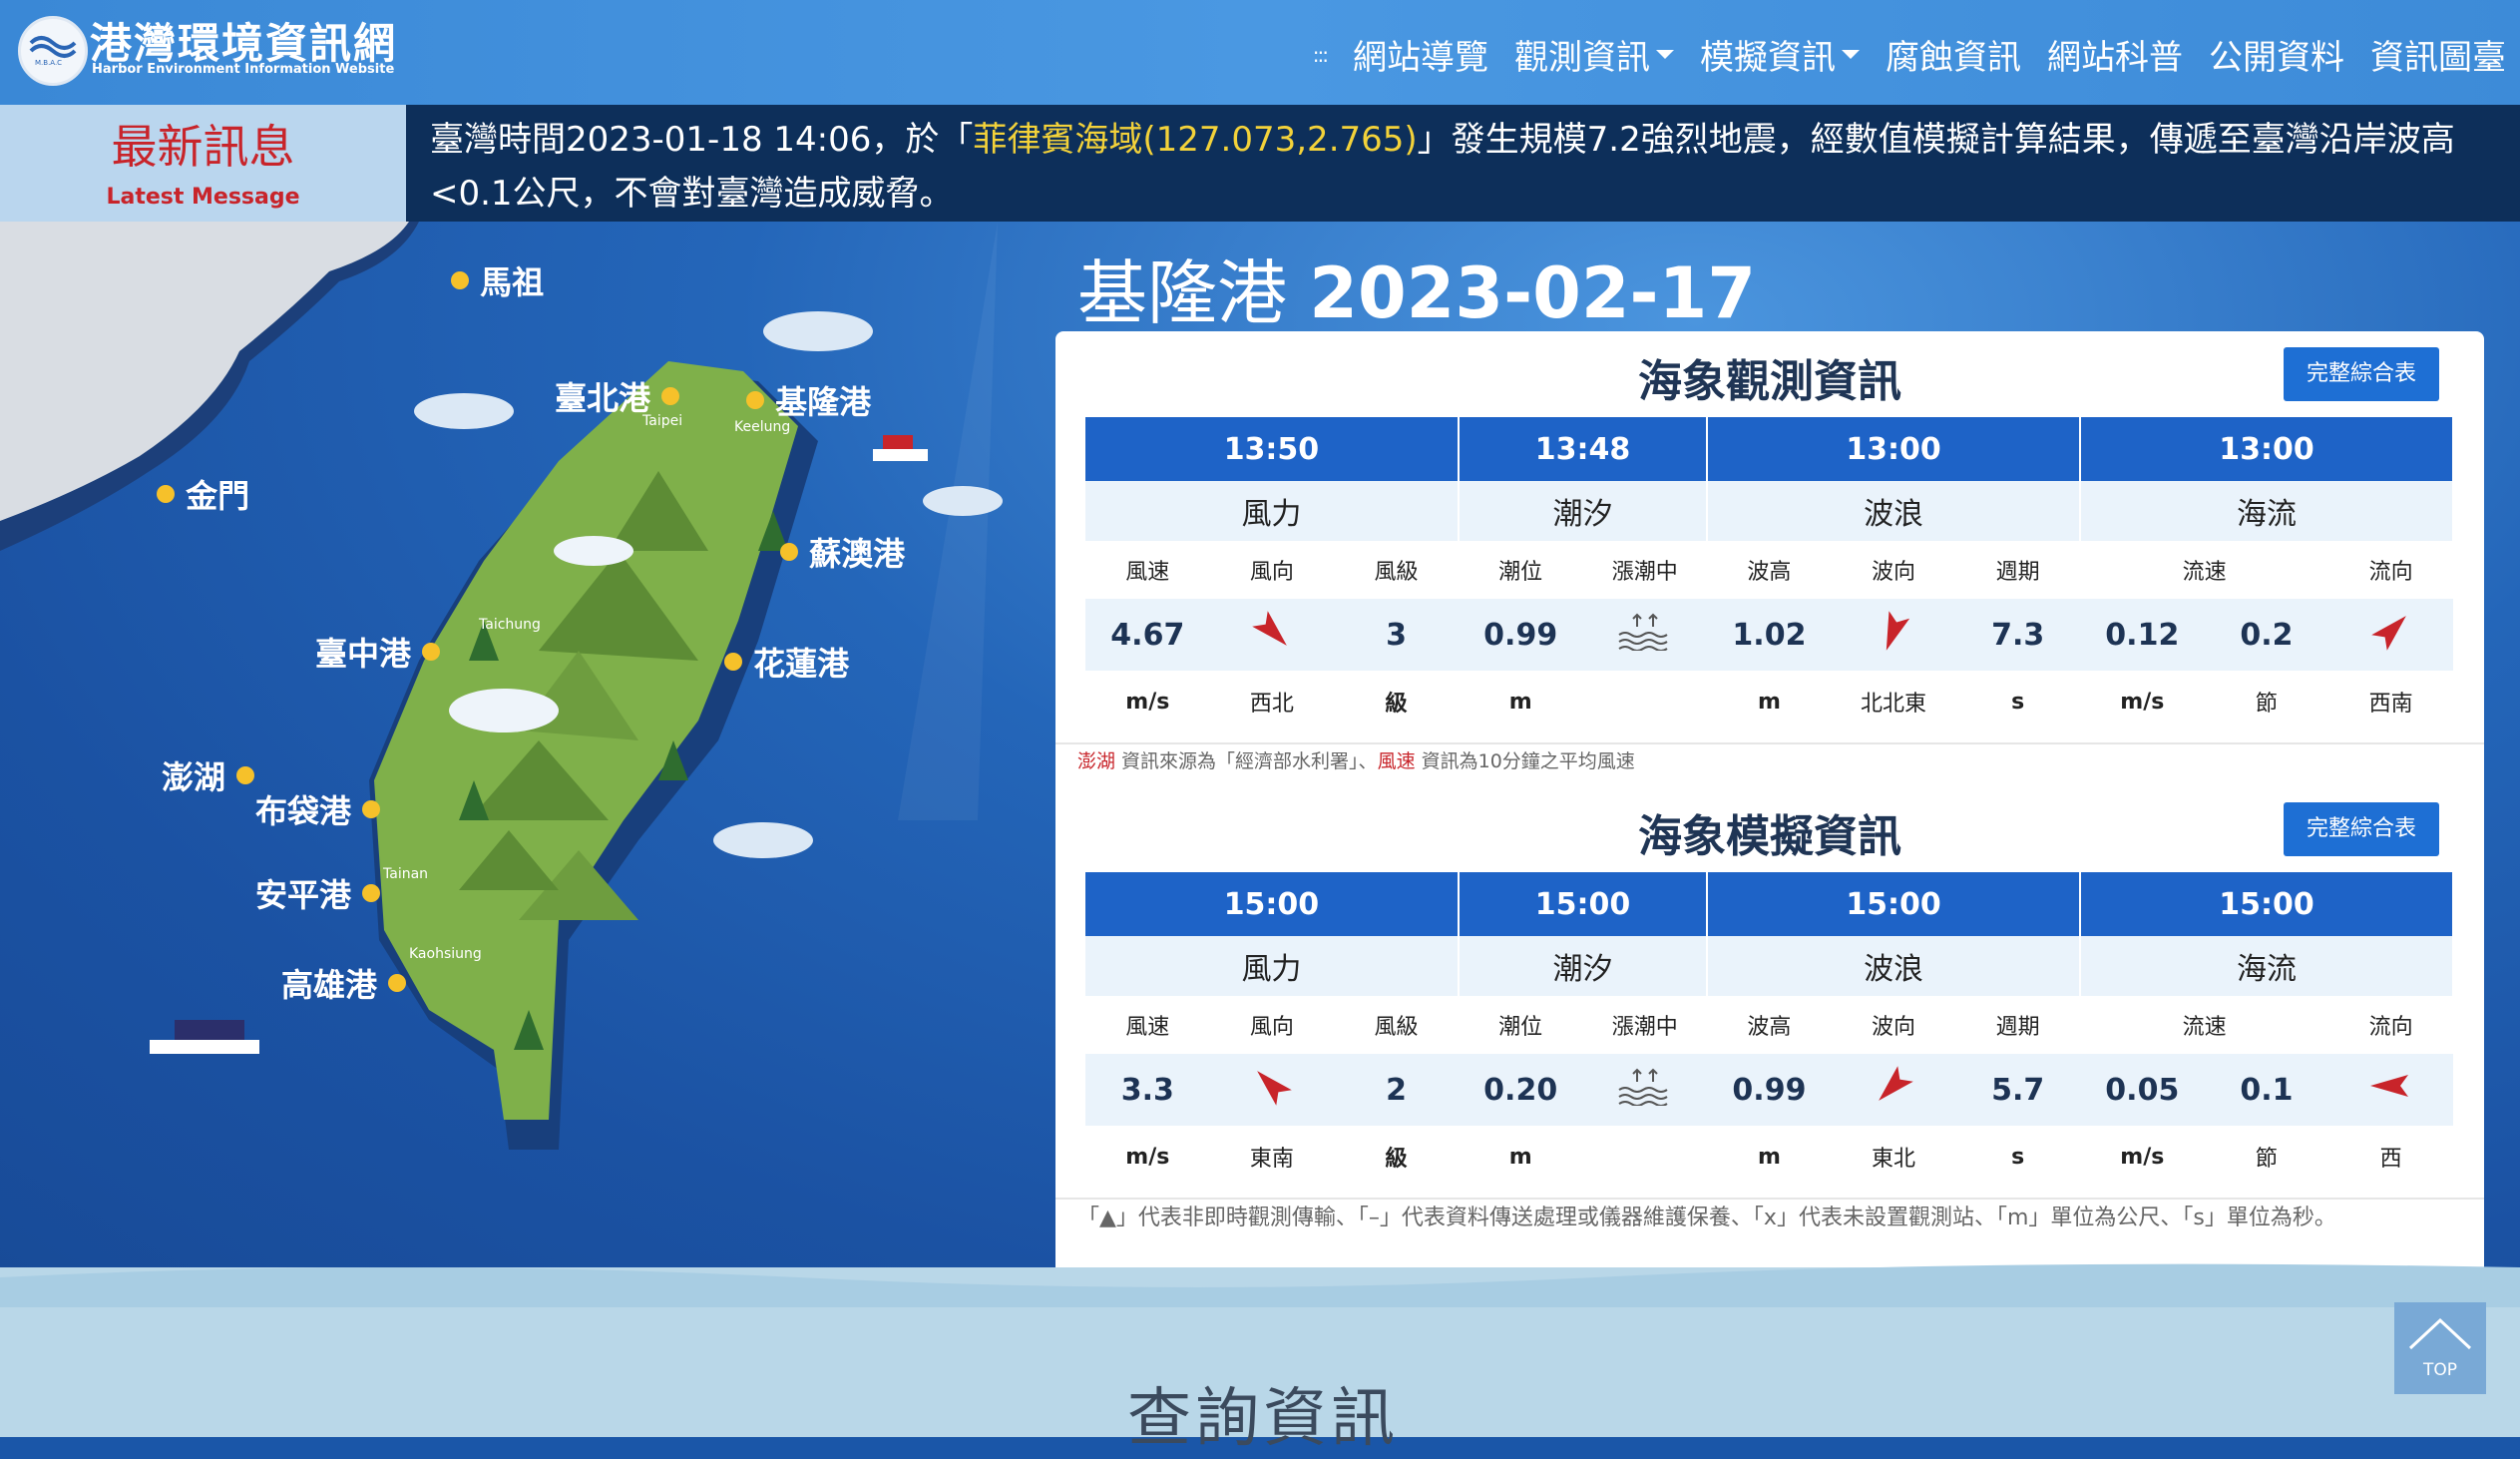 This screenshot has width=2520, height=1459. What do you see at coordinates (1271, 1028) in the screenshot?
I see `header-cell: 風向` at bounding box center [1271, 1028].